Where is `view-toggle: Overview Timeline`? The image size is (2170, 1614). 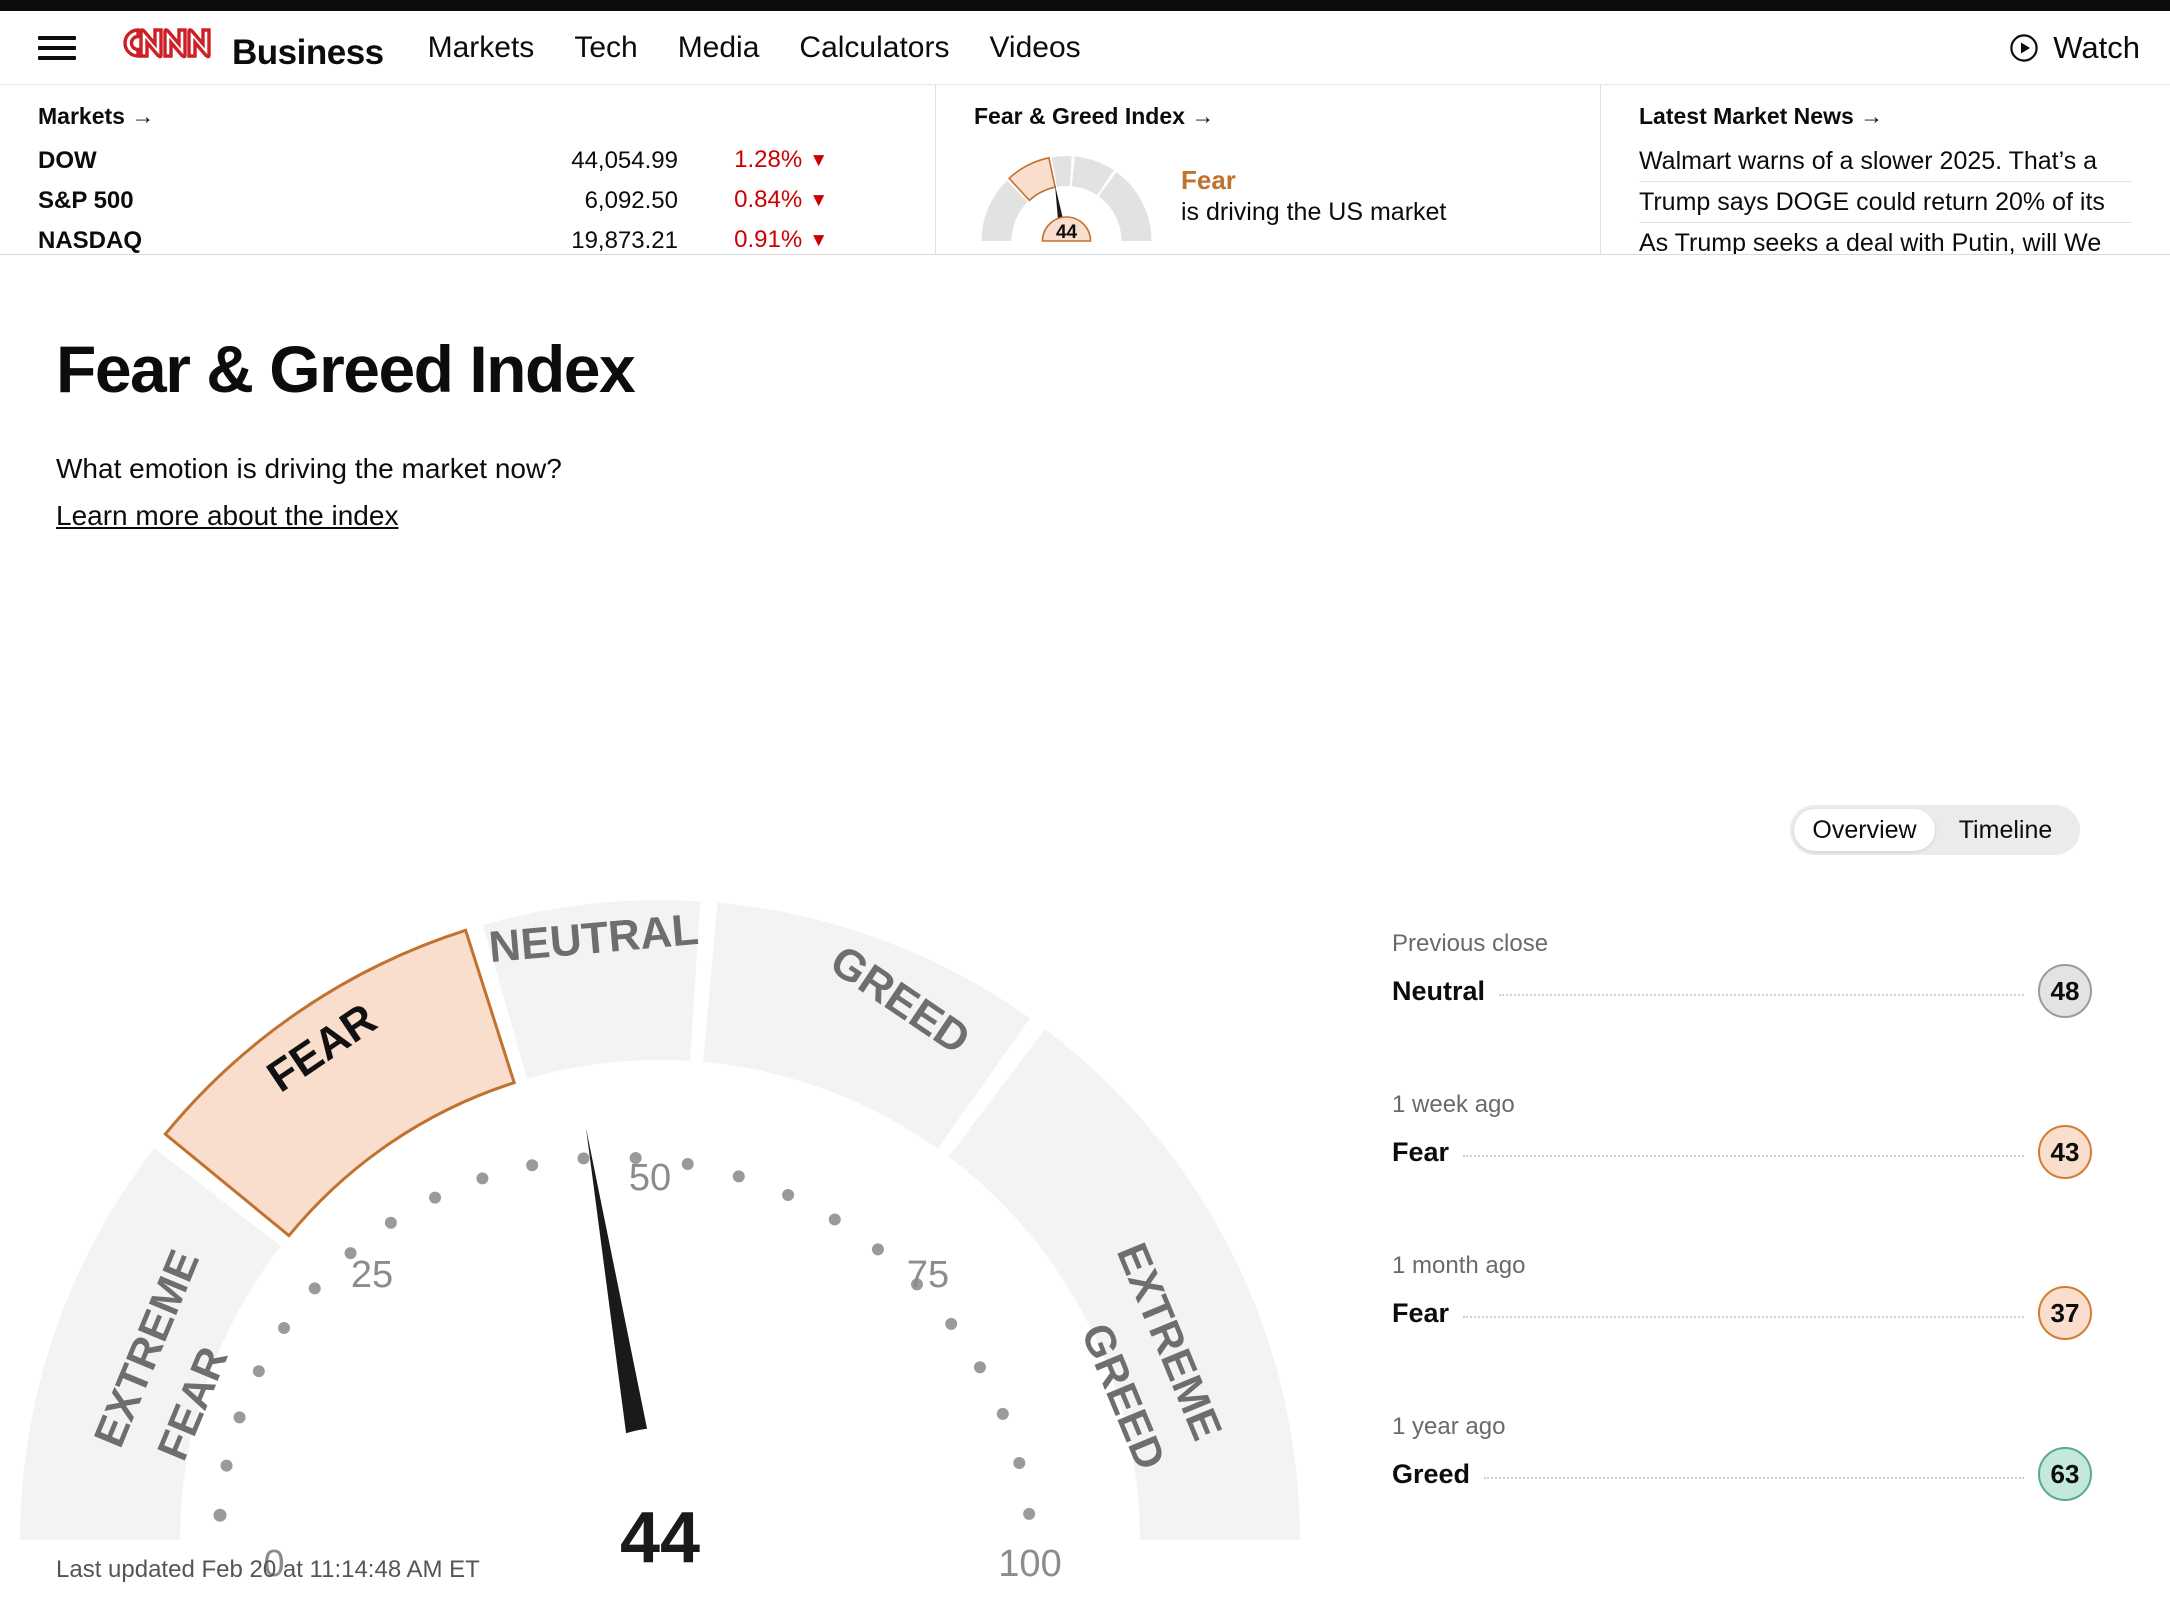 view-toggle: Overview Timeline is located at coordinates (1935, 830).